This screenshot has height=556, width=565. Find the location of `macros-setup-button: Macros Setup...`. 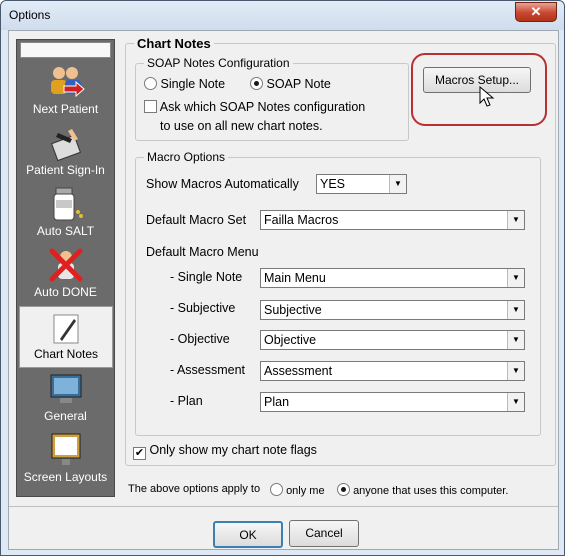

macros-setup-button: Macros Setup... is located at coordinates (477, 80).